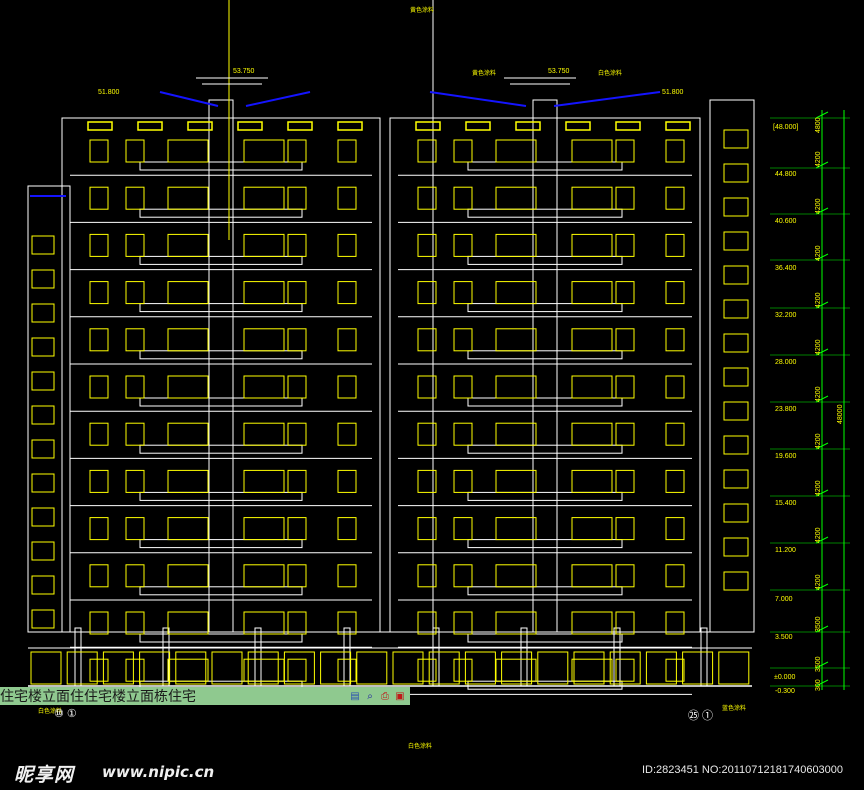 The image size is (864, 790). I want to click on layer-title-bar: 住宅楼立面住住宅楼立面栋住宅 ▤ ⌕ ⎙ ▣, so click(205, 696).